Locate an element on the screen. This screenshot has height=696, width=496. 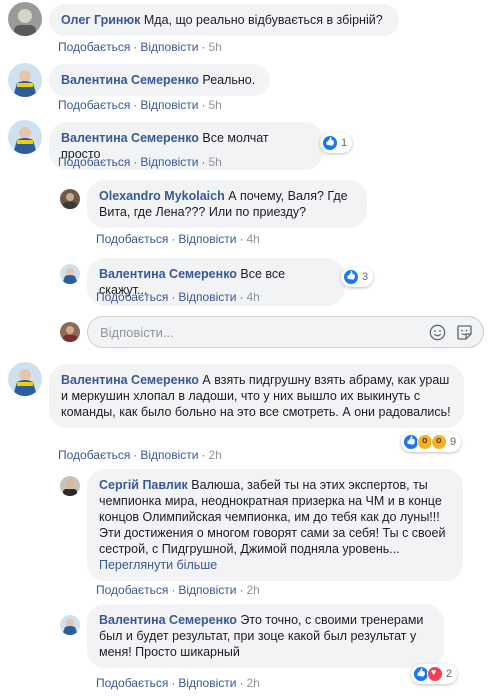
reaction-count: 1 is located at coordinates (344, 143).